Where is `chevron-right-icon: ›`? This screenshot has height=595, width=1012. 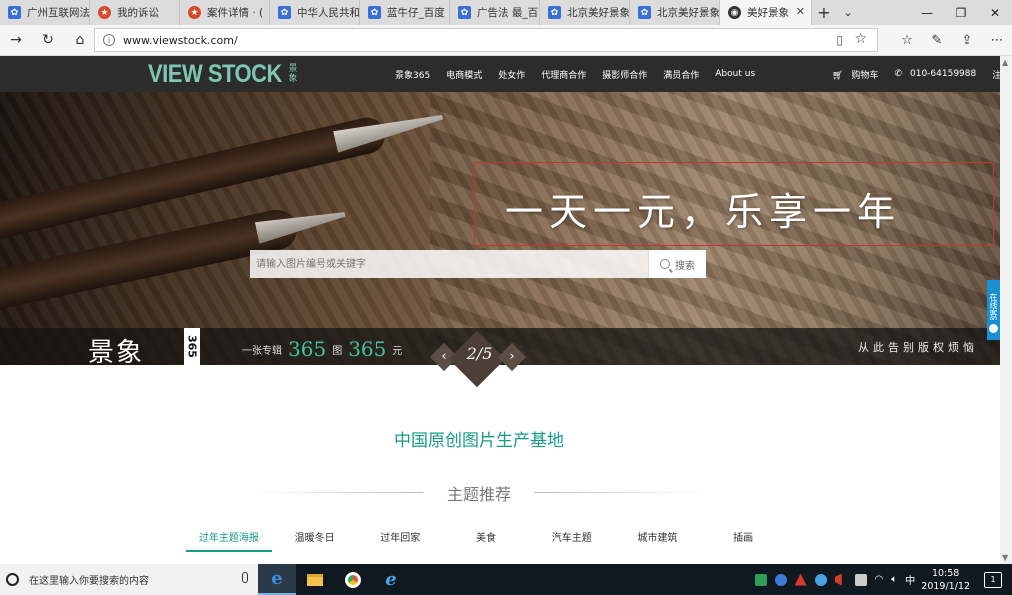
chevron-right-icon: › is located at coordinates (512, 356).